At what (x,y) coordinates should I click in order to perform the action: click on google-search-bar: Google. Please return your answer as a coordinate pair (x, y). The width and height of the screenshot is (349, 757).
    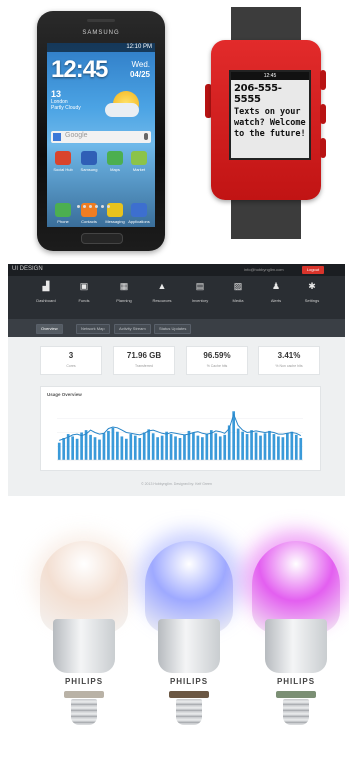
    Looking at the image, I should click on (101, 137).